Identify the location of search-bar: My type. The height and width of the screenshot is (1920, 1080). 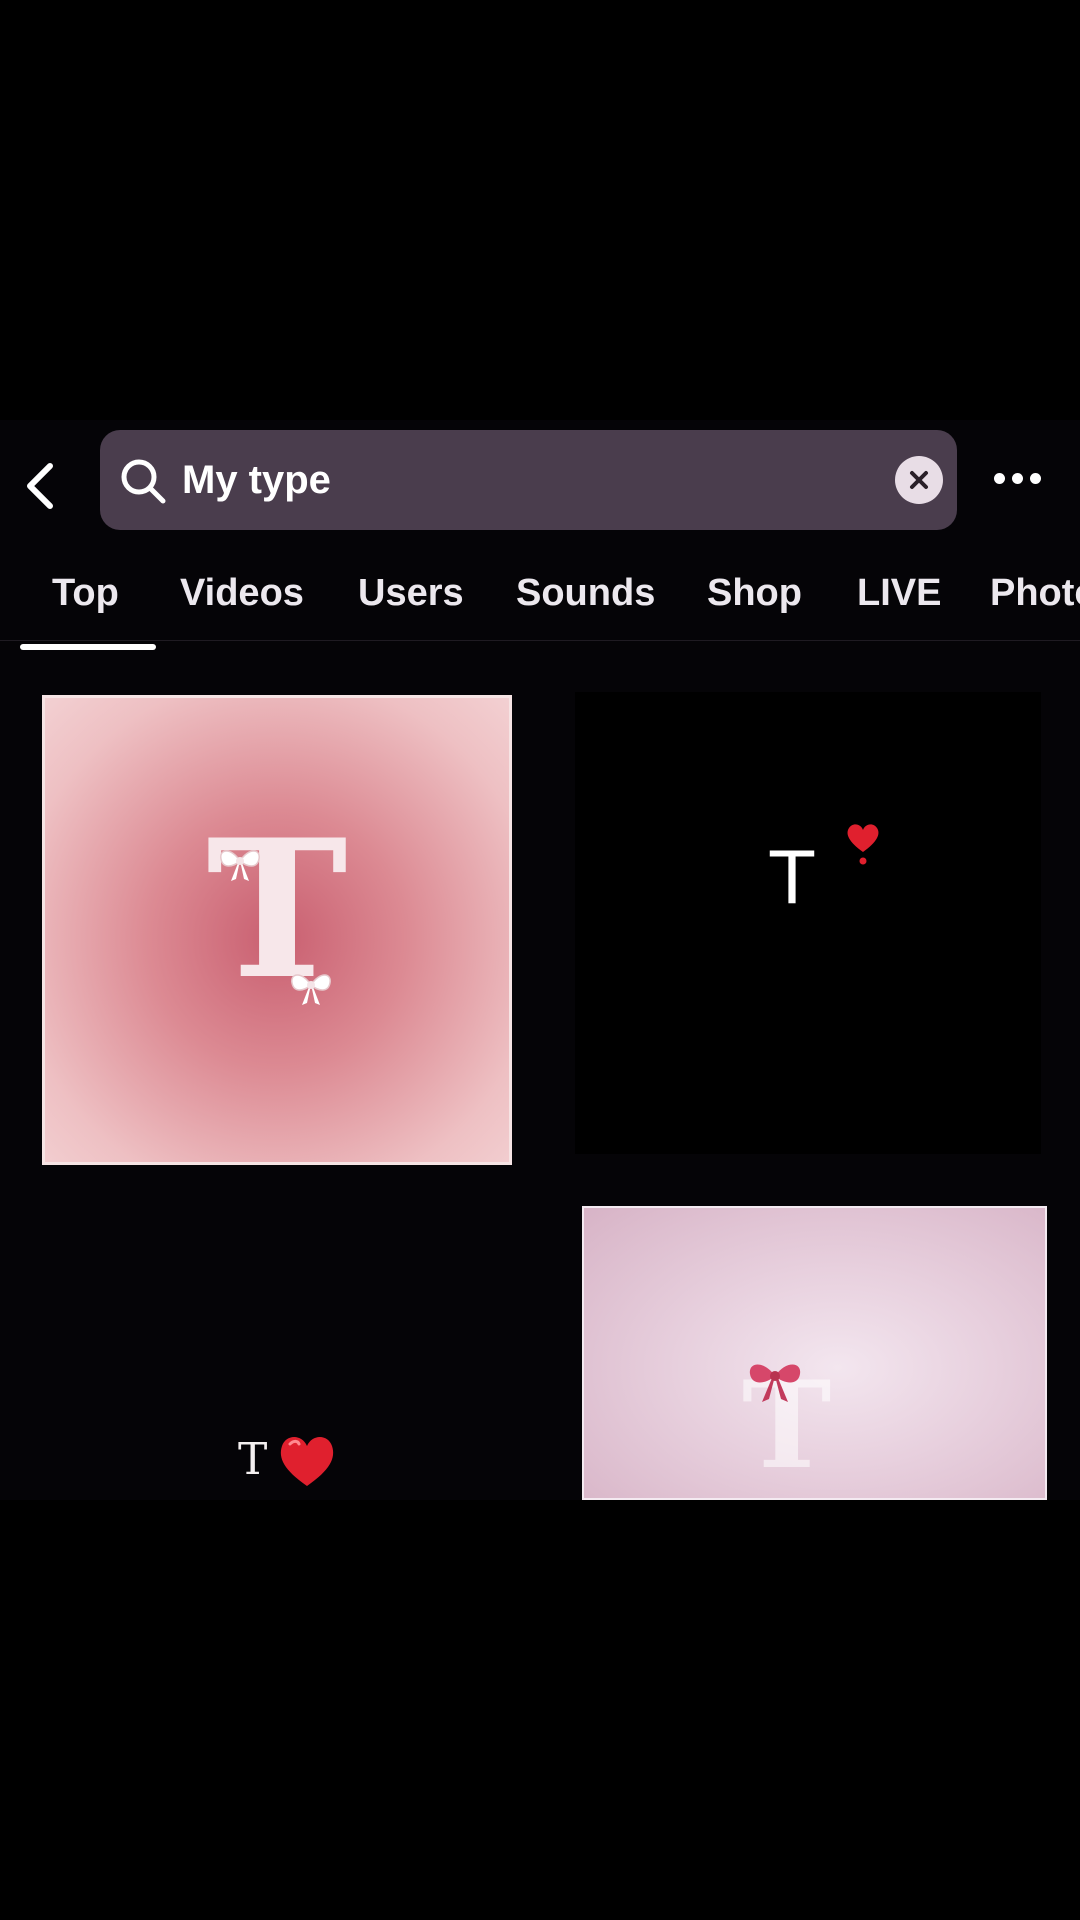
(528, 480).